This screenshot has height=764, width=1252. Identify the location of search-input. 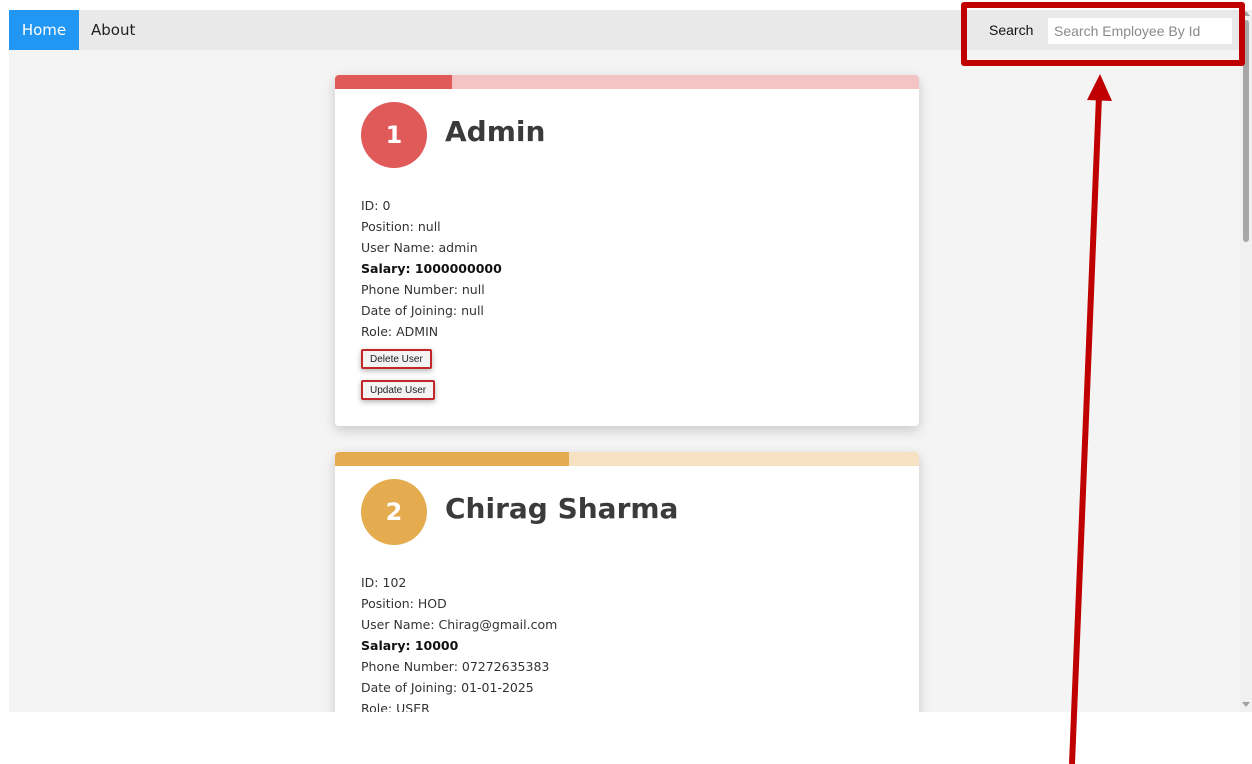
(1140, 31).